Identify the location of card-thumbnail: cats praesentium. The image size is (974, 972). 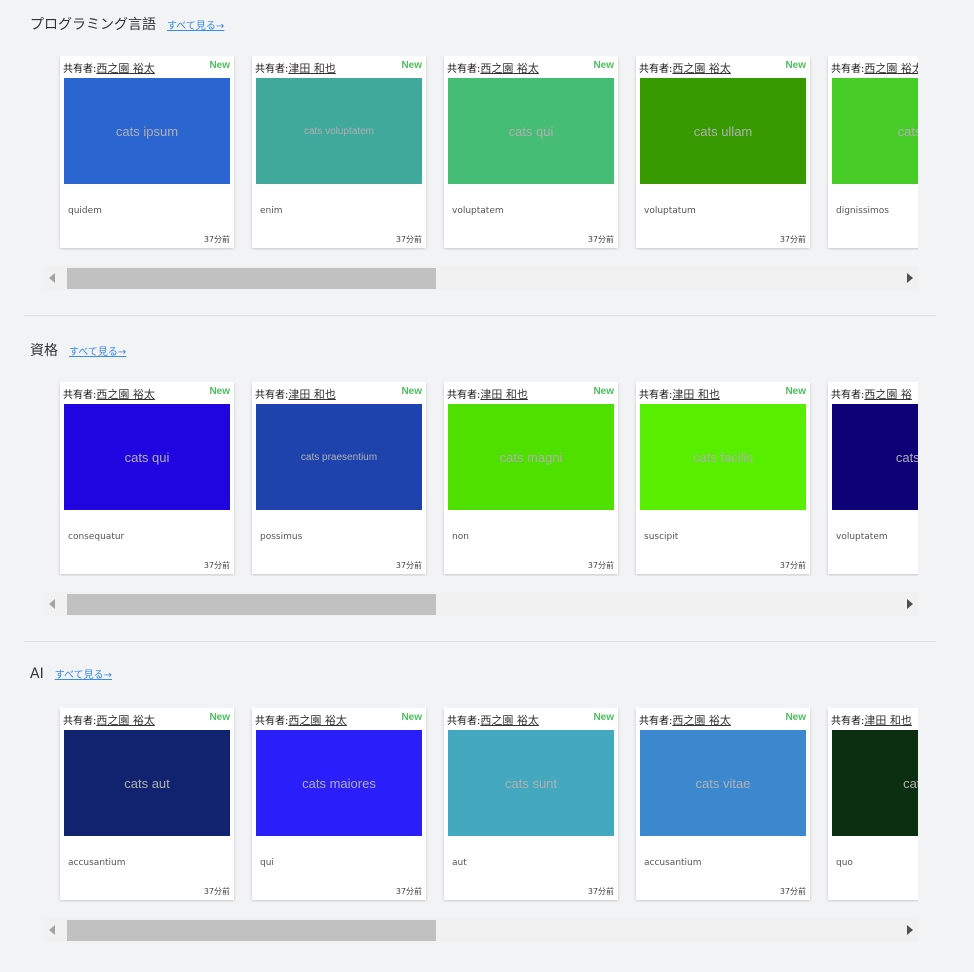
(339, 457).